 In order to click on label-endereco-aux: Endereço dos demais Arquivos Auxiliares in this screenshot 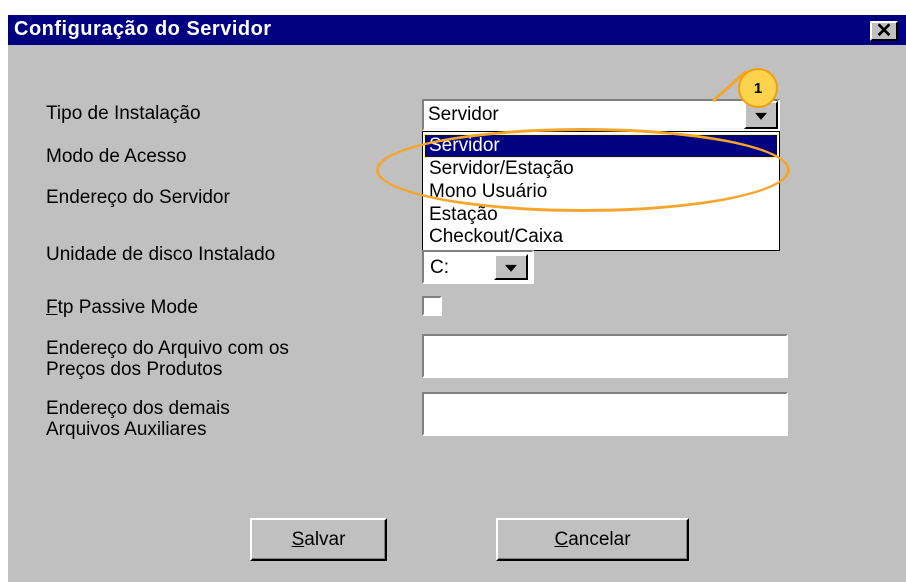, I will do `click(138, 419)`.